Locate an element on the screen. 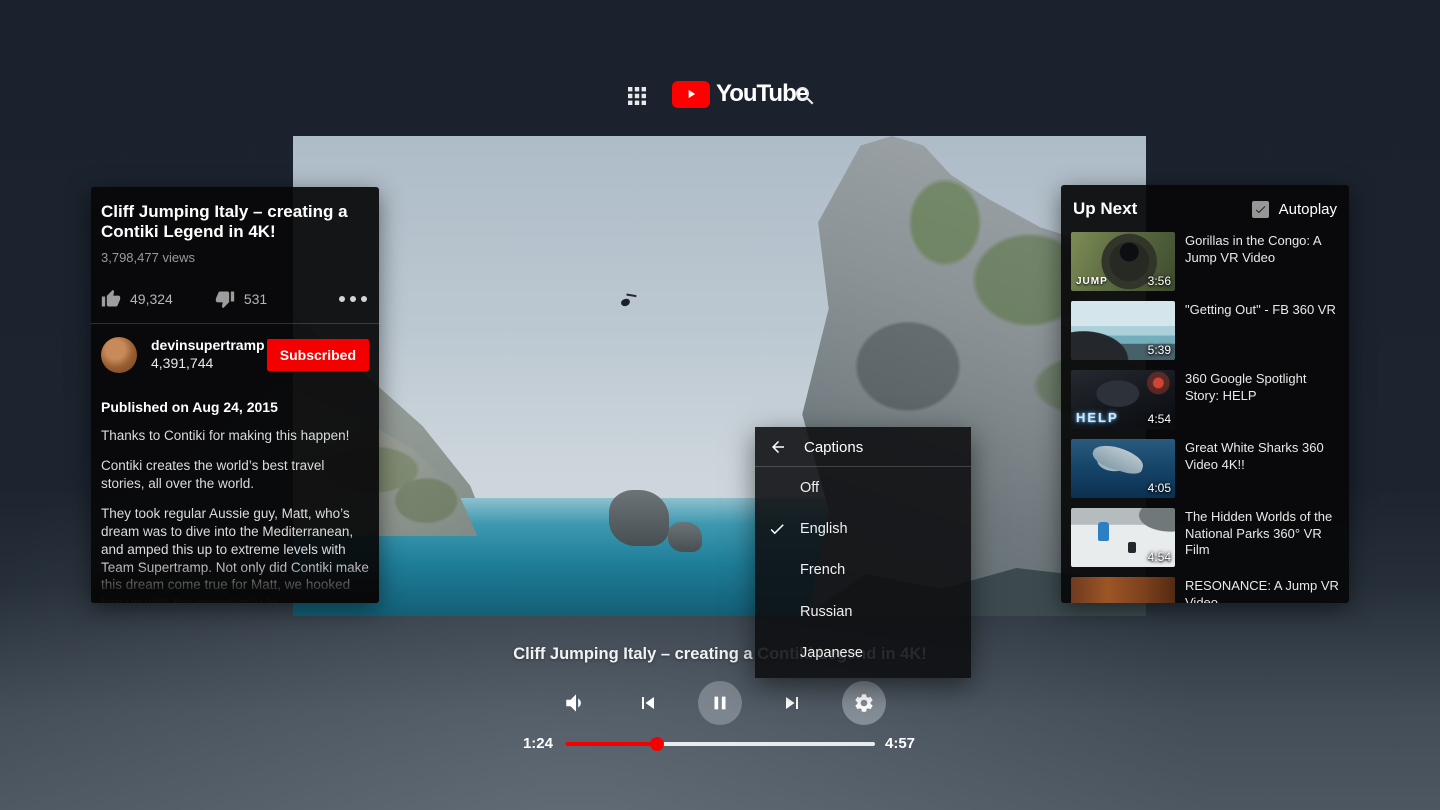  skip-previous-icon is located at coordinates (648, 703).